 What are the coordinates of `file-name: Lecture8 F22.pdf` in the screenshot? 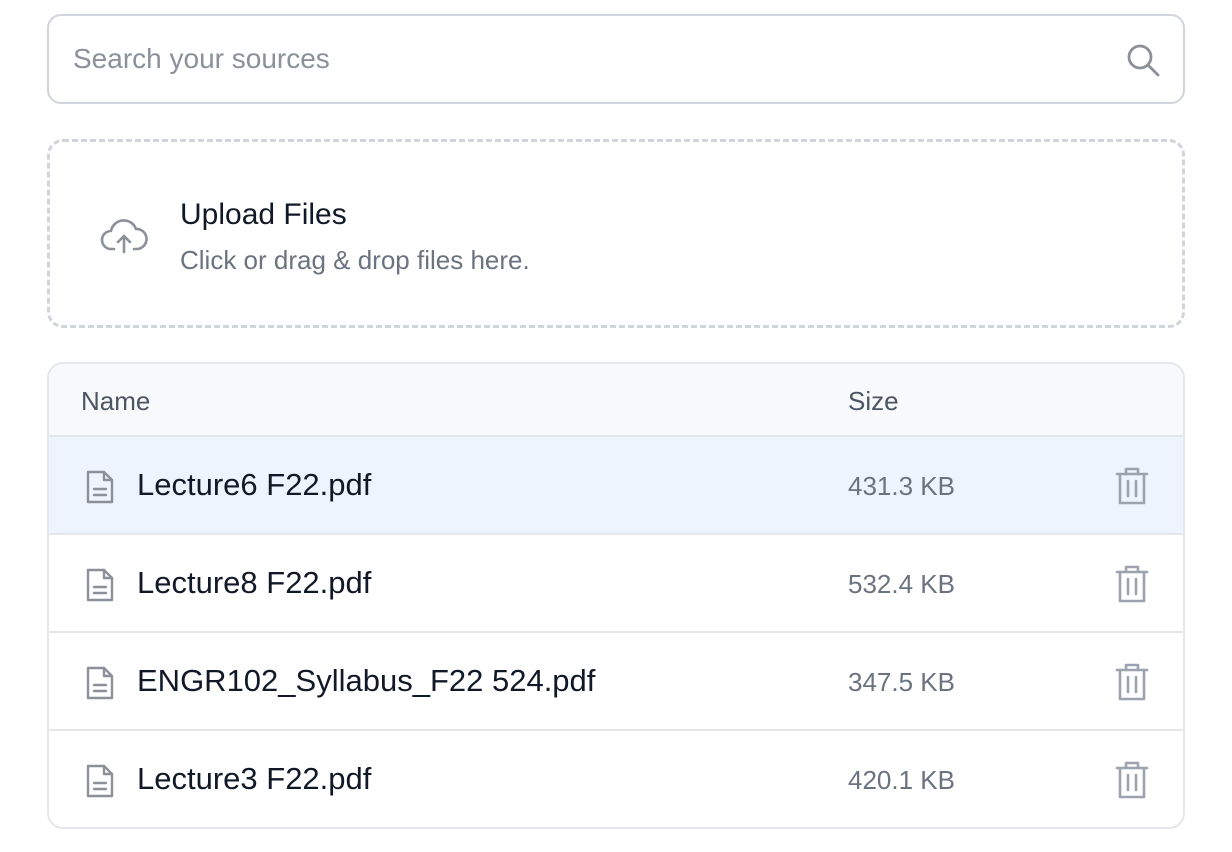 It's located at (254, 582).